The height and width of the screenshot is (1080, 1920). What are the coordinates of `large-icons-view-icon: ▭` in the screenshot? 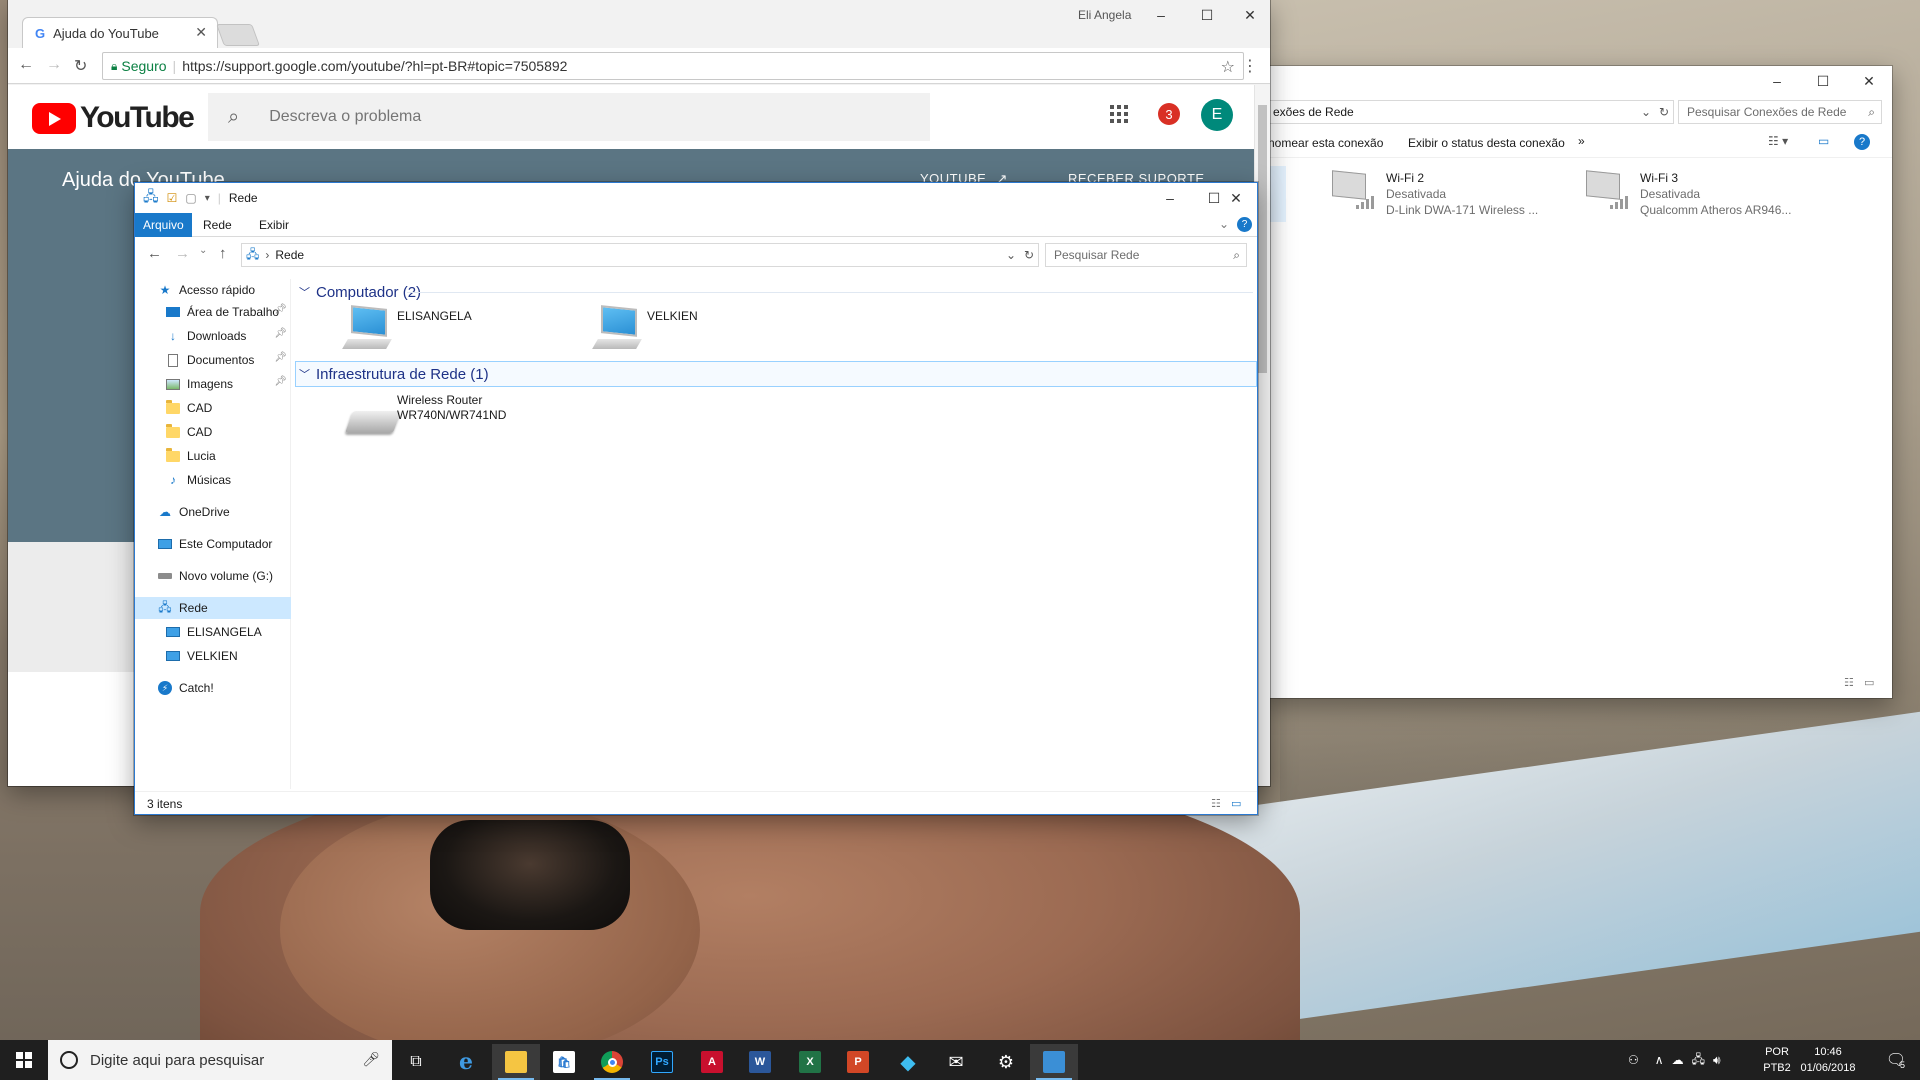 It's located at (1869, 682).